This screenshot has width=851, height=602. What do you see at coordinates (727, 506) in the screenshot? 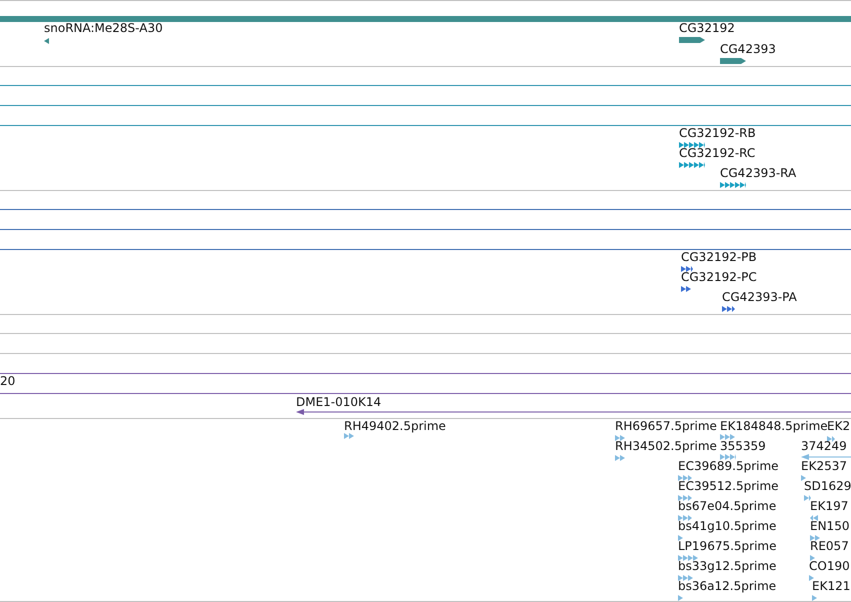
I see `feature-label: bs67e04.5prime` at bounding box center [727, 506].